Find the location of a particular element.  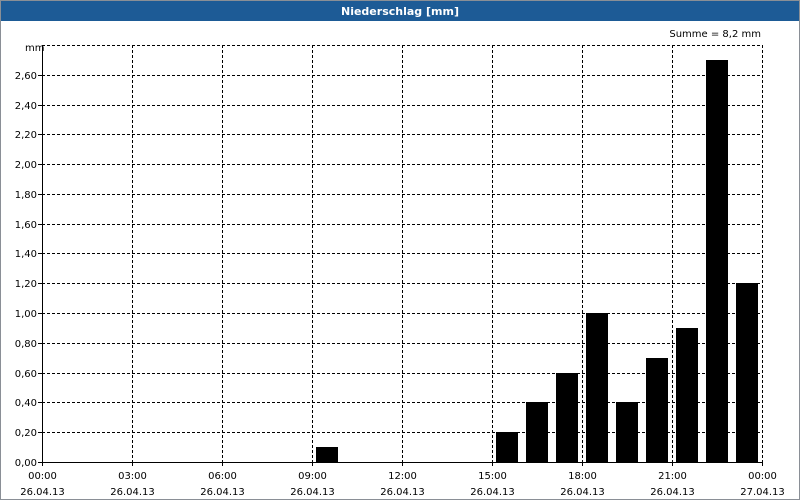

y-unit-label: mm is located at coordinates (34, 48).